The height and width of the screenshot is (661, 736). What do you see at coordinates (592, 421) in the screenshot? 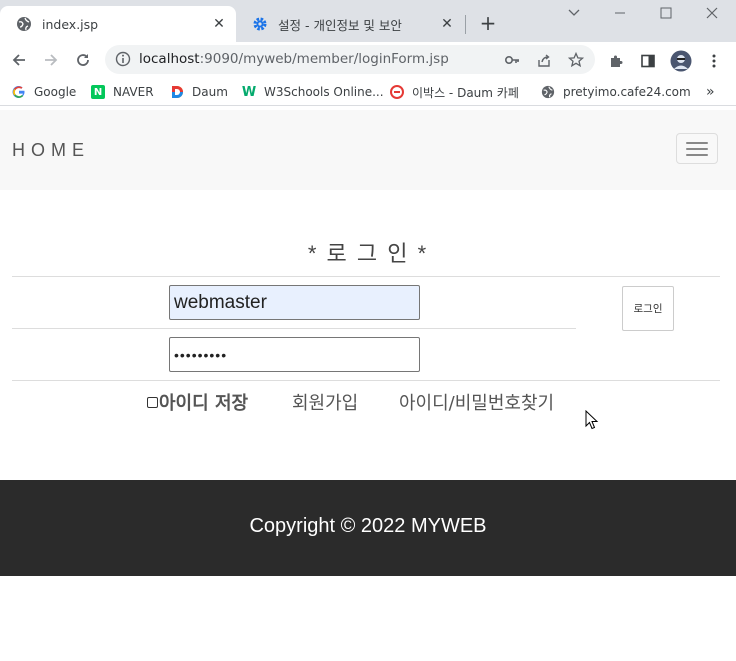
I see `mouse-cursor-icon` at bounding box center [592, 421].